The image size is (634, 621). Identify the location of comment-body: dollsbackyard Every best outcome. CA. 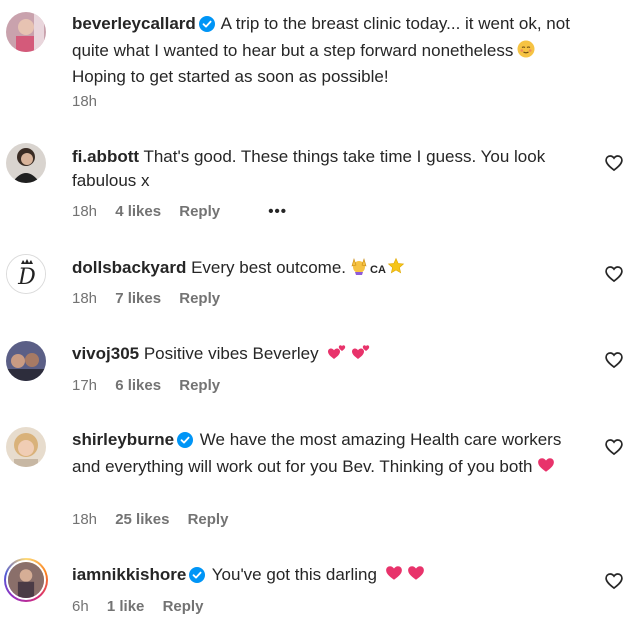
(332, 269).